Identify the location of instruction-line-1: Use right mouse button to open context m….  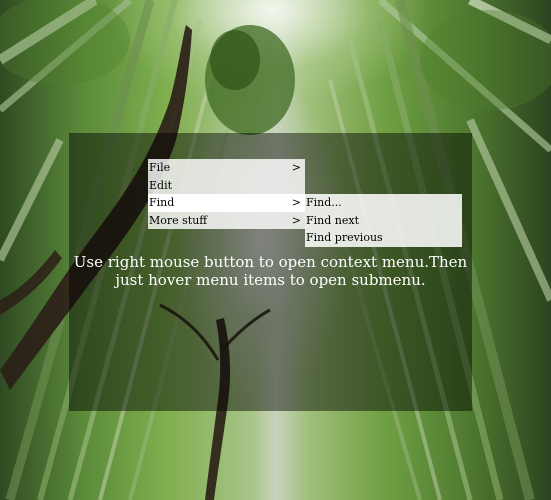
(270, 262).